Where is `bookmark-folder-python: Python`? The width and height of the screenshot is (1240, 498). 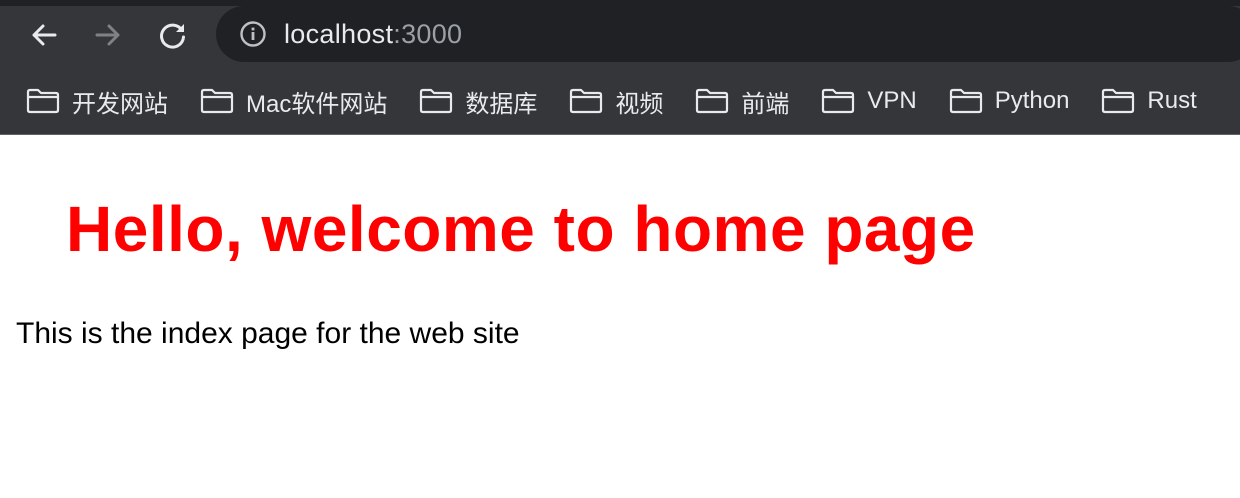
bookmark-folder-python: Python is located at coordinates (1009, 101).